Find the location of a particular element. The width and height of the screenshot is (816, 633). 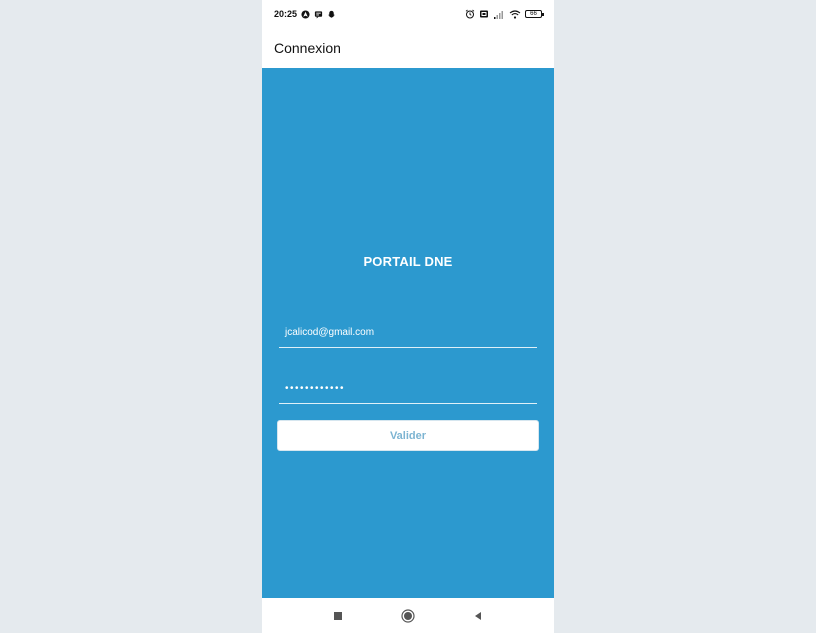

password-value: •••••••••••• is located at coordinates (315, 388).